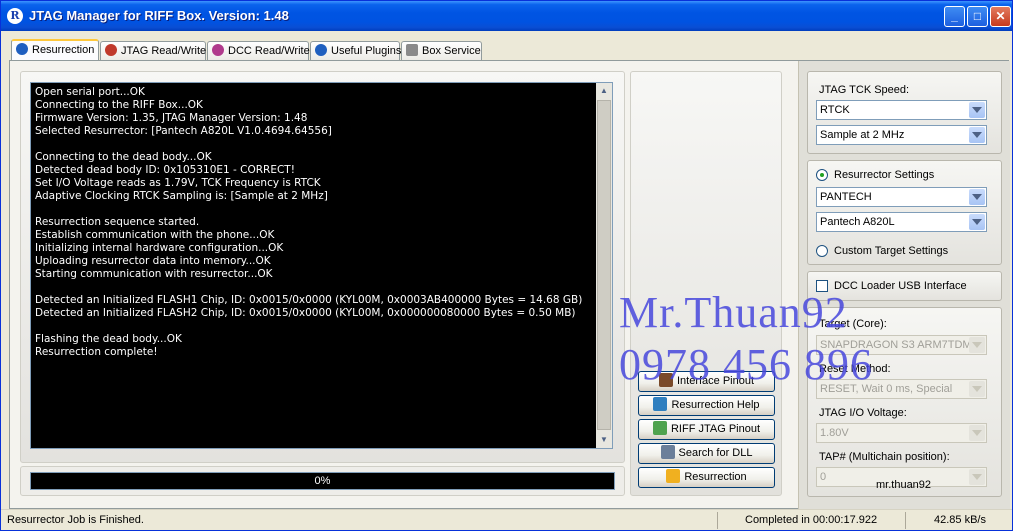  What do you see at coordinates (90, 92) in the screenshot?
I see `log-line: Open serial port...OK` at bounding box center [90, 92].